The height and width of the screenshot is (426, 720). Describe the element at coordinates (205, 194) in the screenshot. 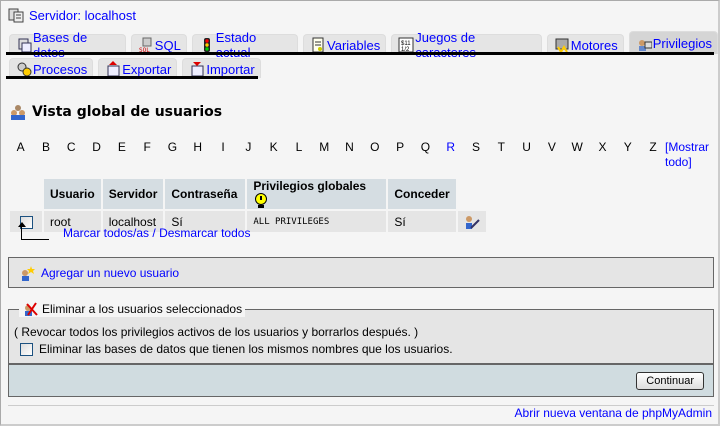

I see `header-password: Contraseña` at that location.